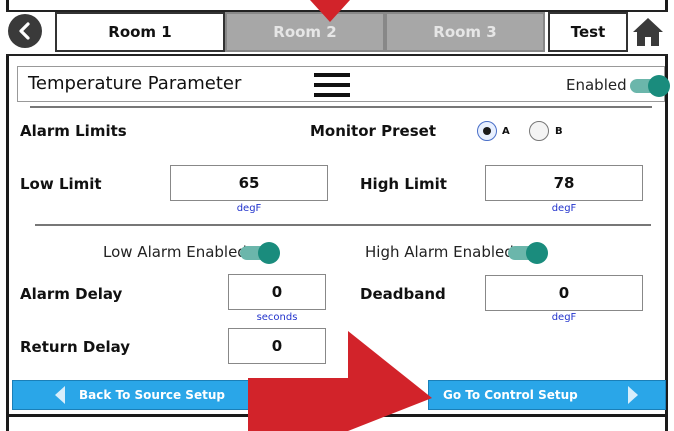 This screenshot has height=431, width=674. I want to click on annotation-arrow-down-icon, so click(330, 11).